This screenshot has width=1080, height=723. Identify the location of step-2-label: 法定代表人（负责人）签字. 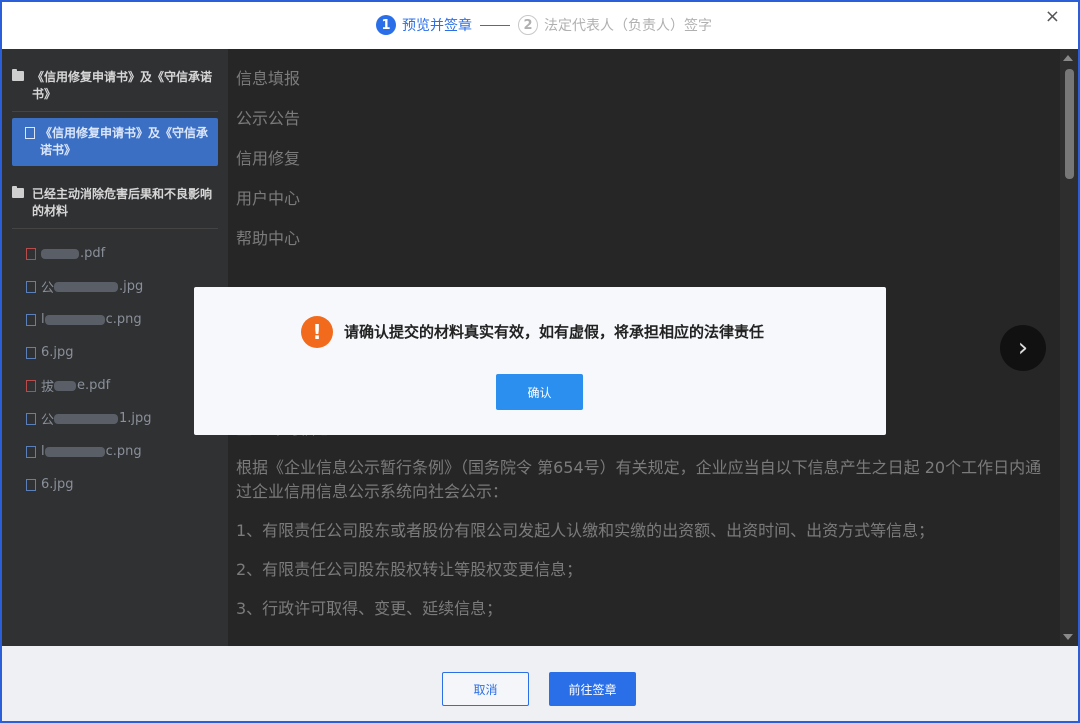
(628, 26).